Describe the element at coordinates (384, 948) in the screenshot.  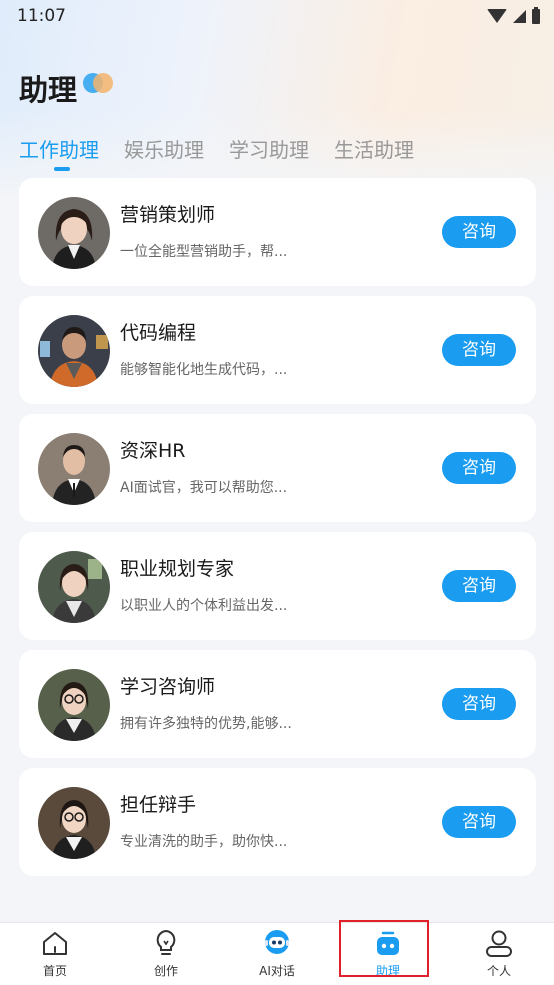
I see `highlight-box` at that location.